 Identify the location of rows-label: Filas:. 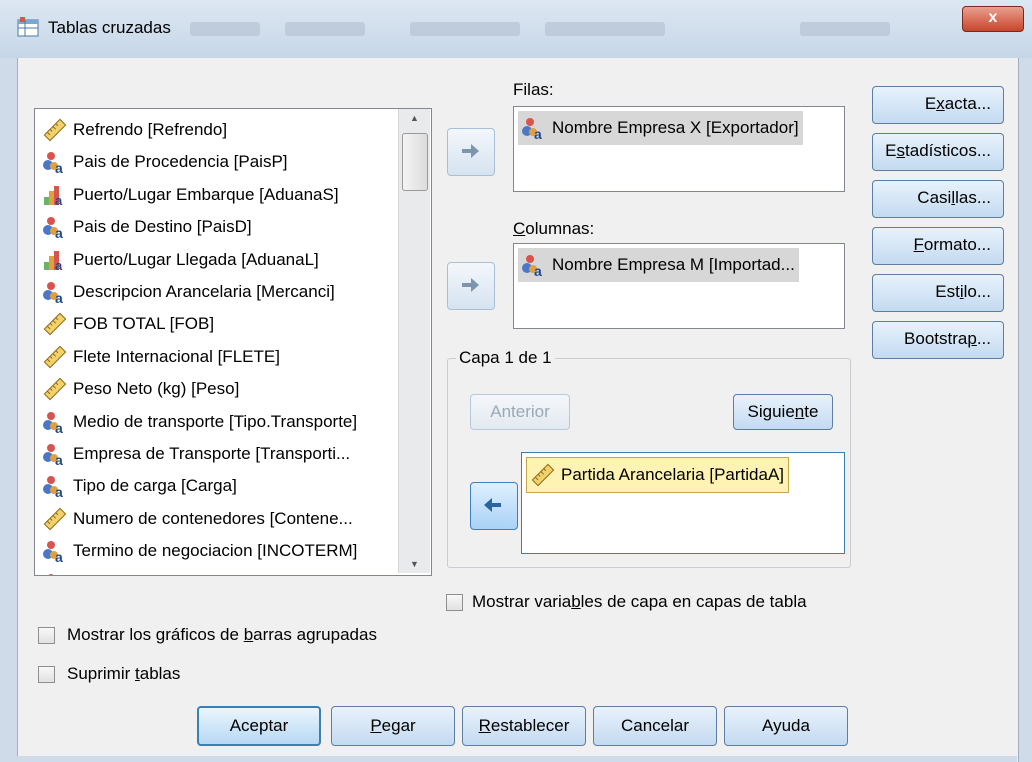
(533, 89).